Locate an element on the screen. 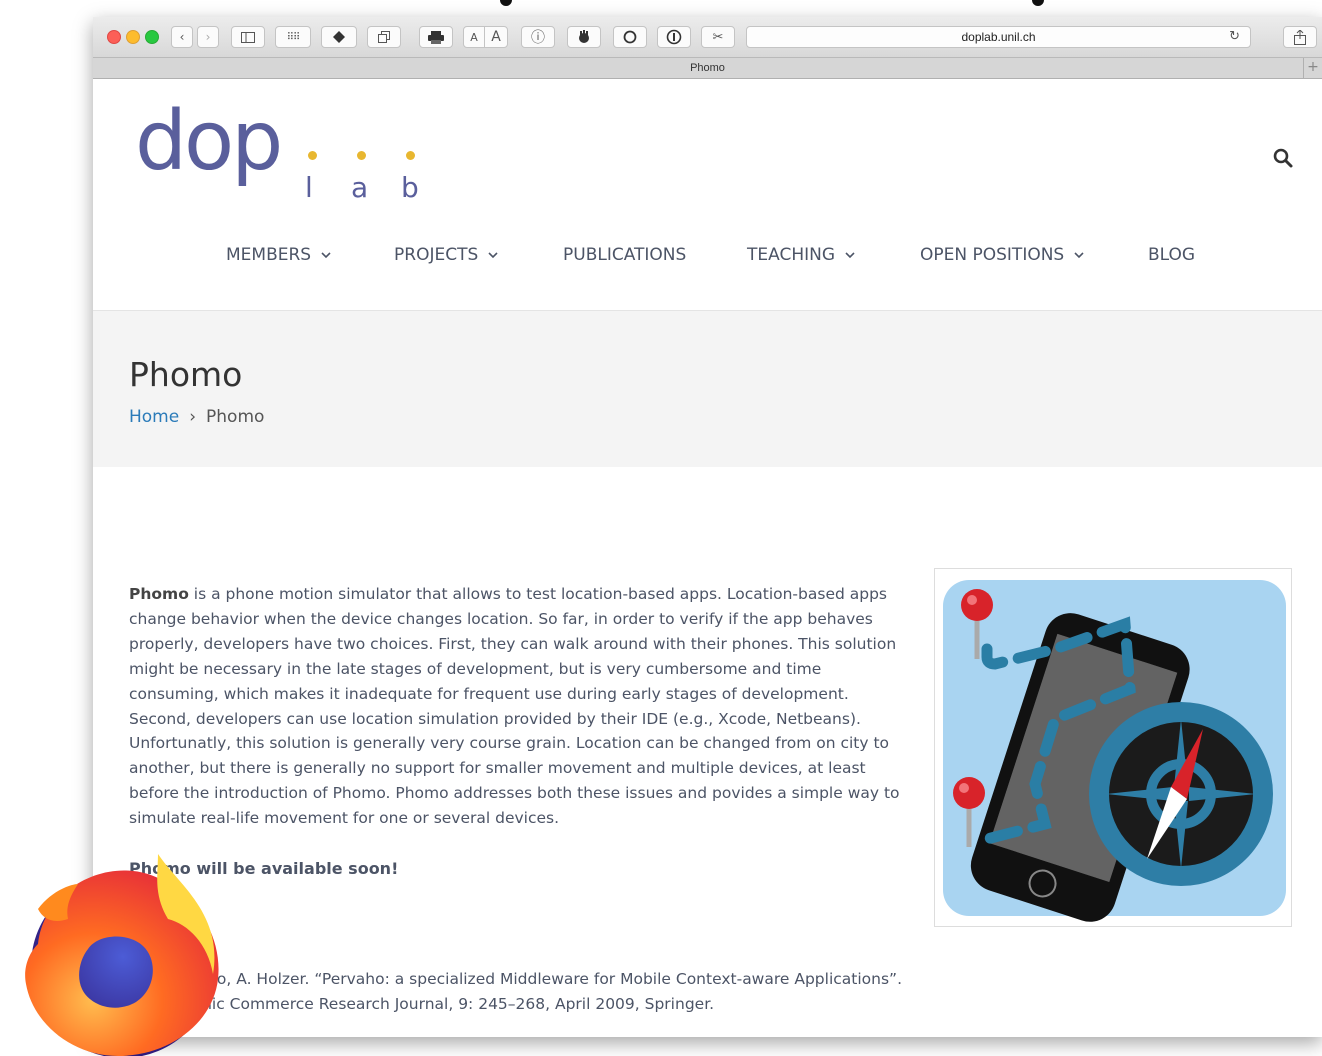 Image resolution: width=1322 pixels, height=1056 pixels. nav-item-teaching: TEACHING is located at coordinates (802, 255).